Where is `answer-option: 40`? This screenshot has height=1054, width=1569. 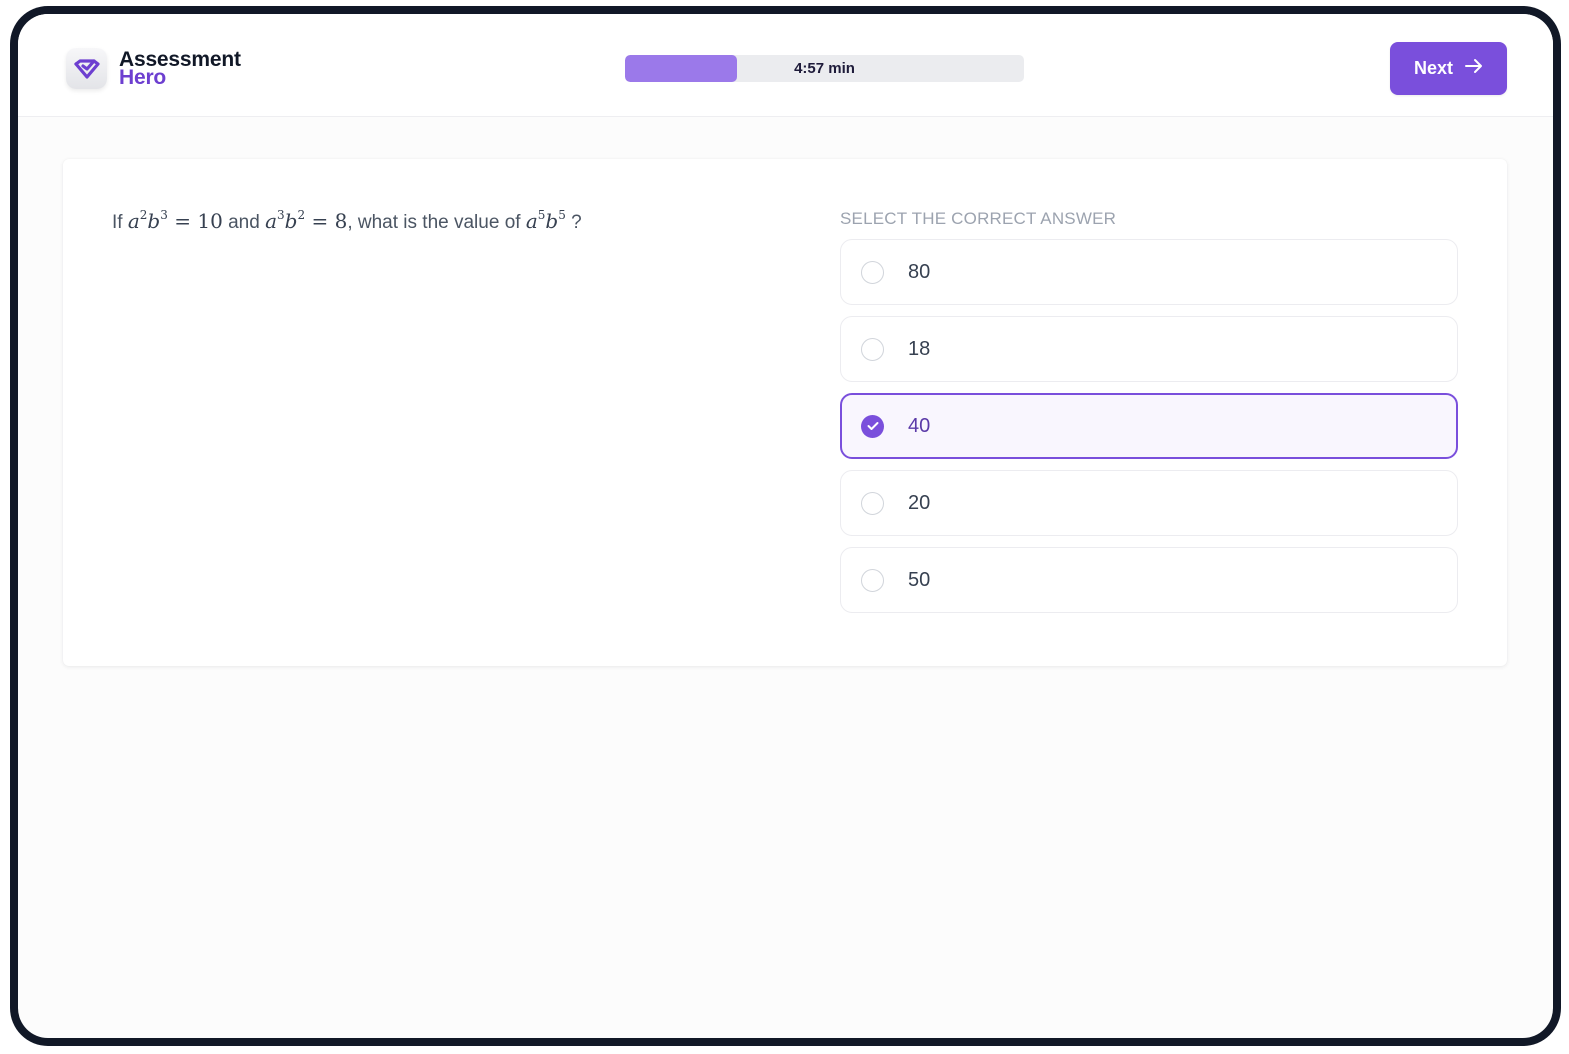 answer-option: 40 is located at coordinates (1149, 426).